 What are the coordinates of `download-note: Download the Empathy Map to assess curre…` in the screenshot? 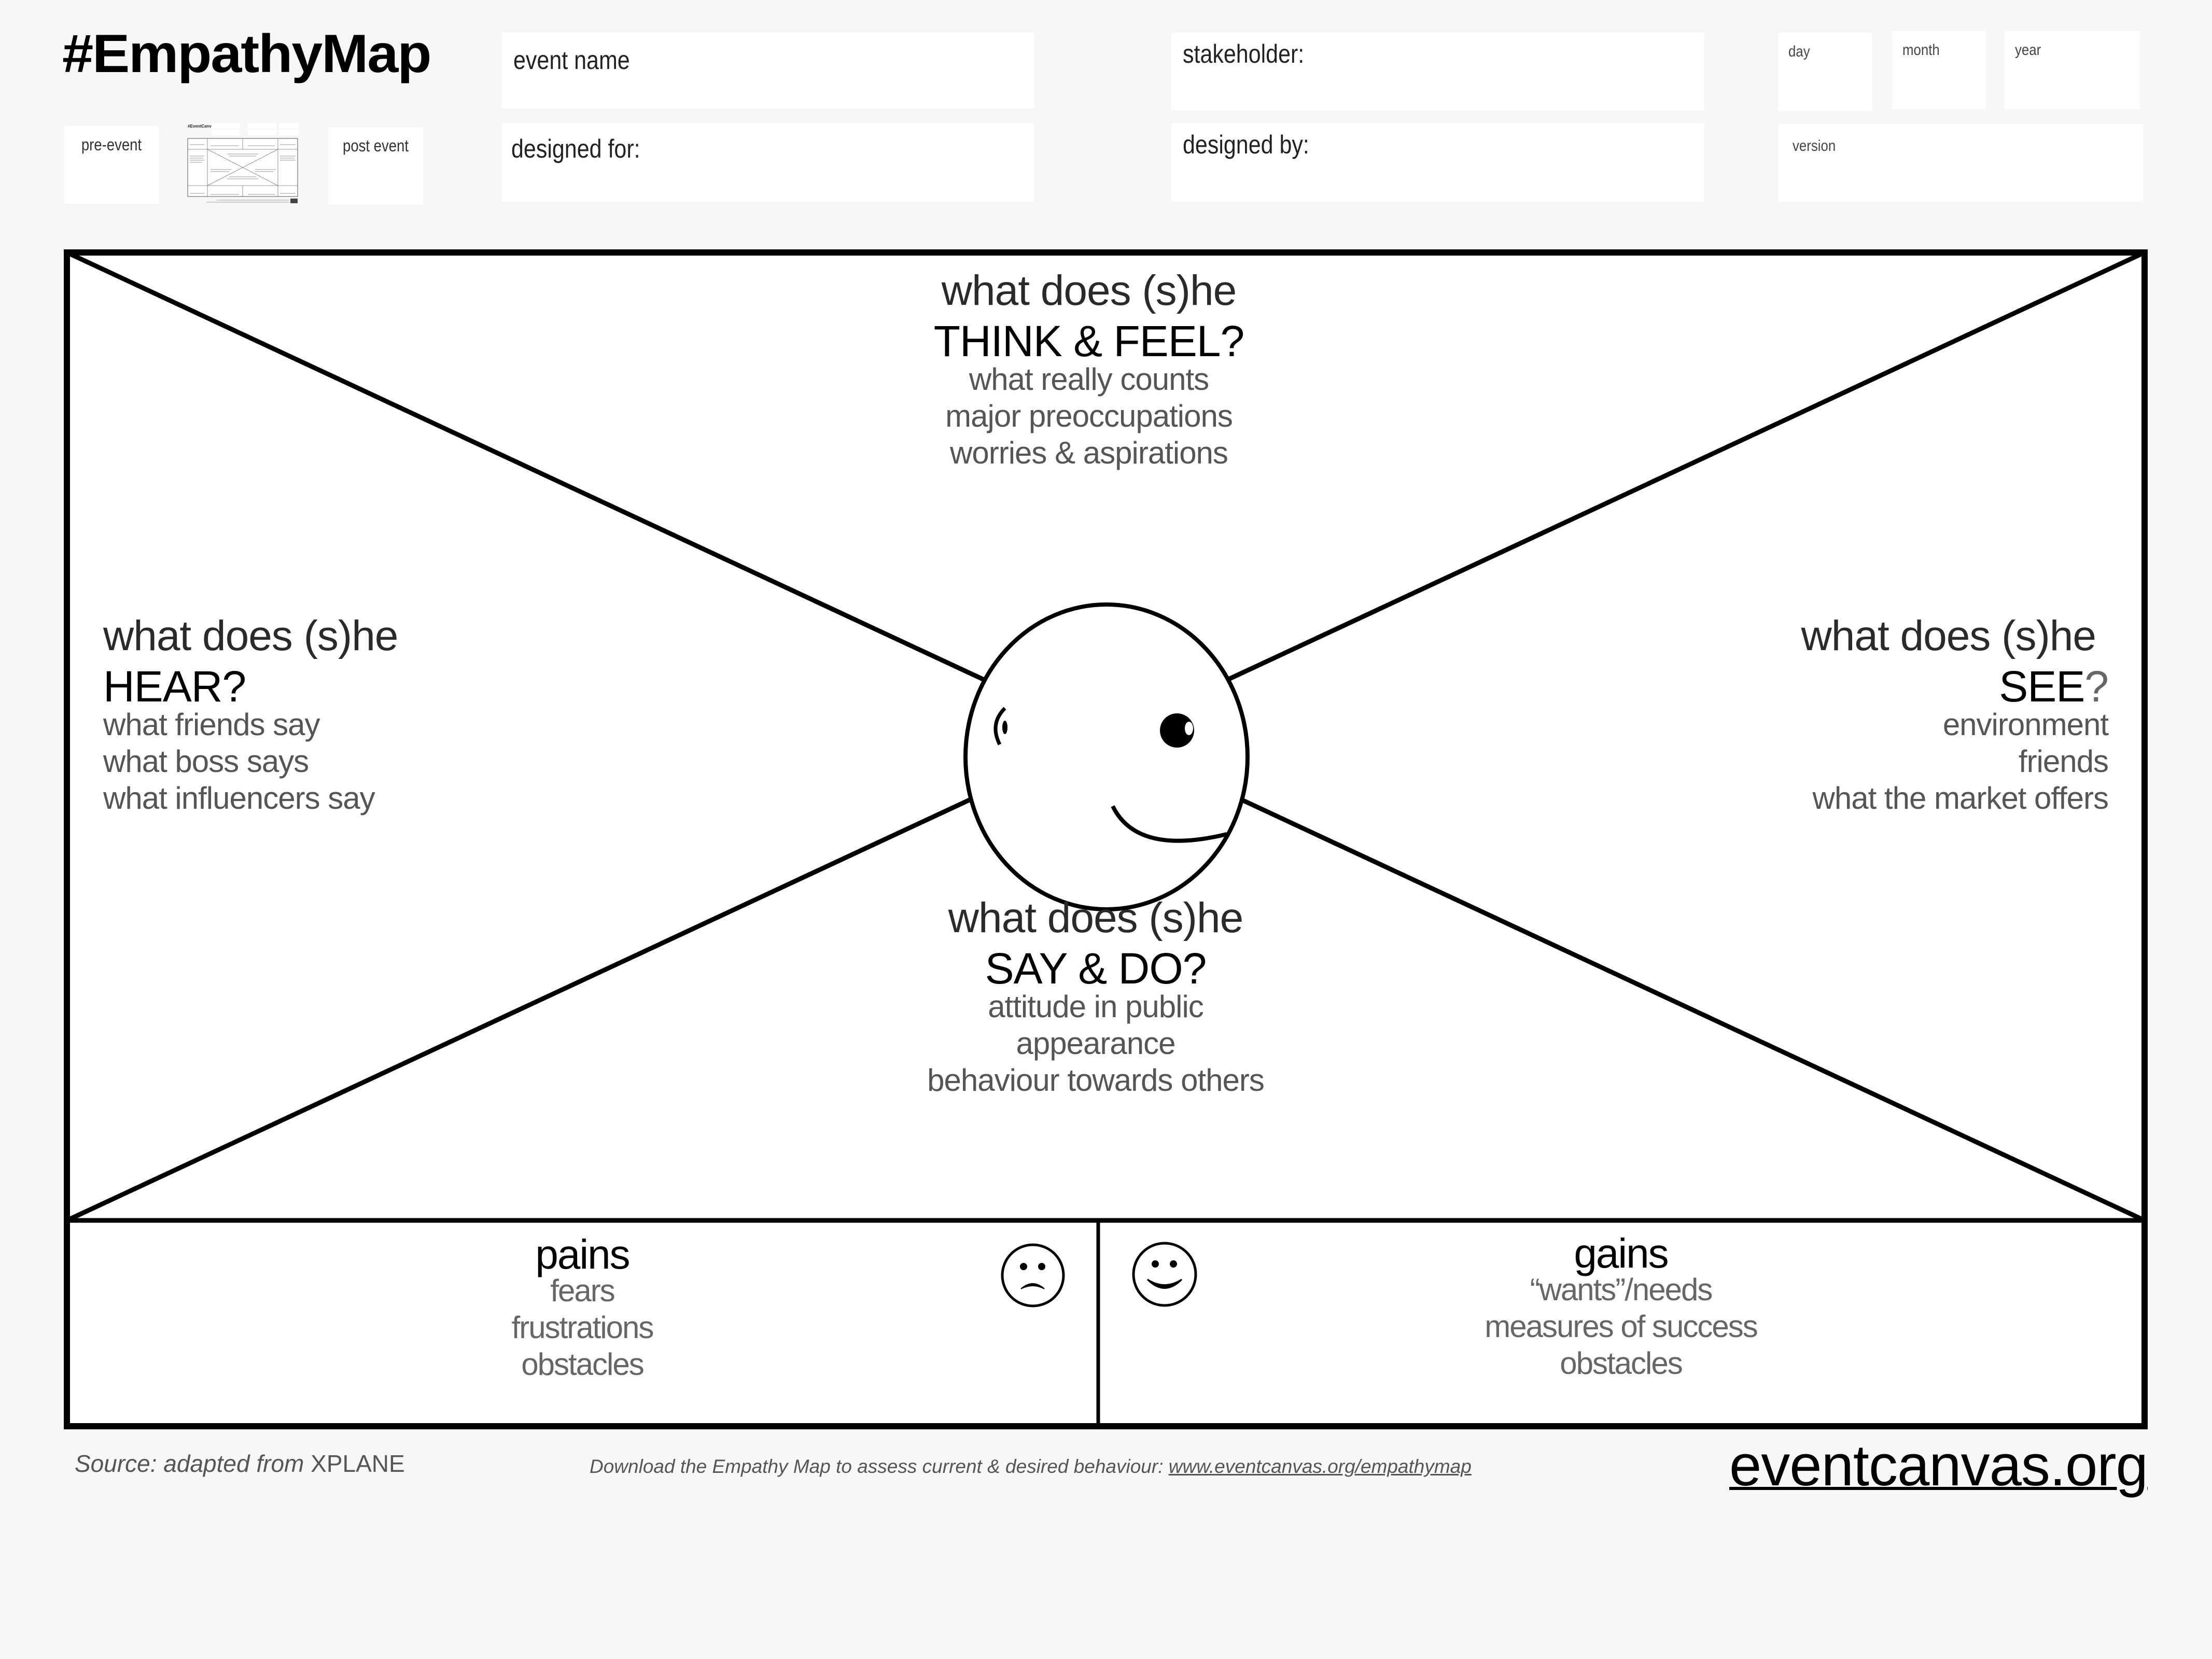 It's located at (1031, 1467).